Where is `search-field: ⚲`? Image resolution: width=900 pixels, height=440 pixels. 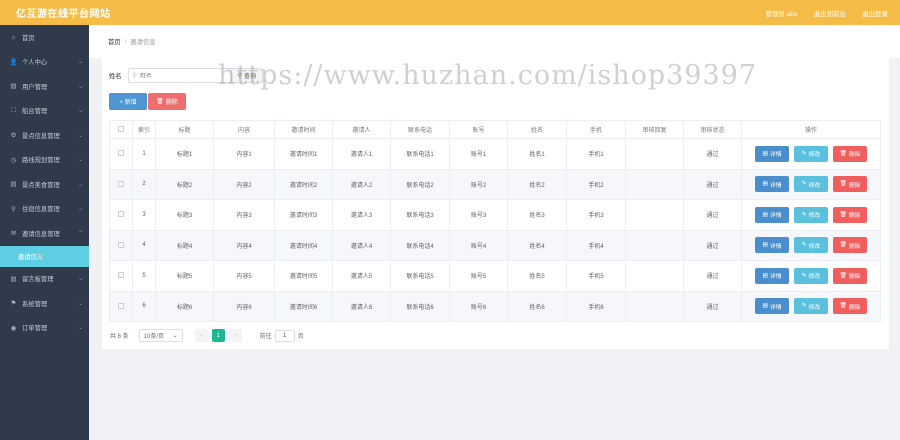 search-field: ⚲ is located at coordinates (181, 75).